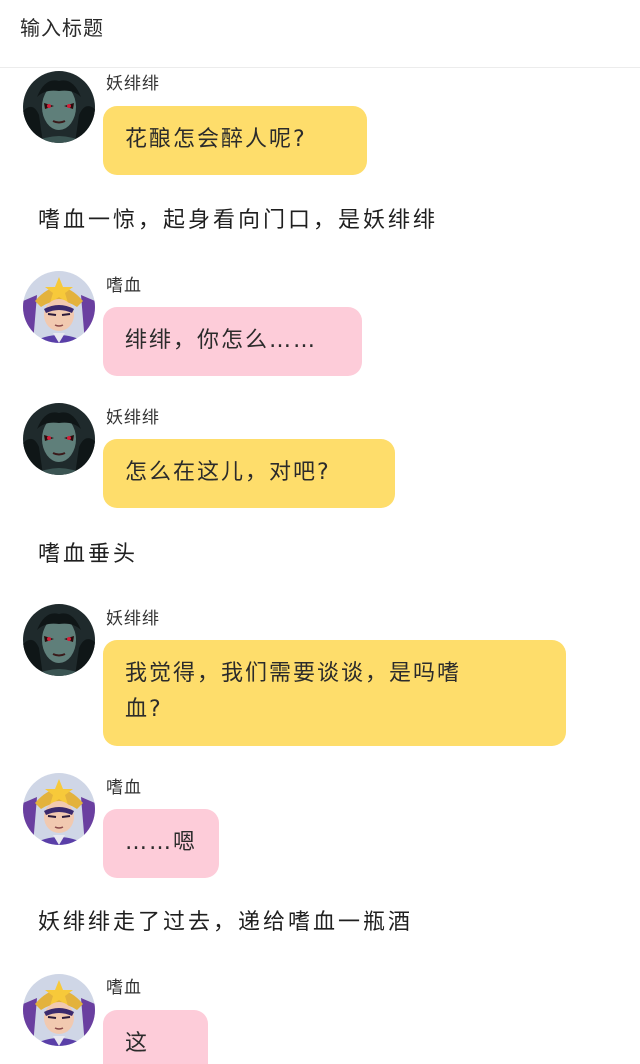 This screenshot has height=1064, width=640. What do you see at coordinates (235, 140) in the screenshot?
I see `chat-bubble: 花酿怎会醉人呢?` at bounding box center [235, 140].